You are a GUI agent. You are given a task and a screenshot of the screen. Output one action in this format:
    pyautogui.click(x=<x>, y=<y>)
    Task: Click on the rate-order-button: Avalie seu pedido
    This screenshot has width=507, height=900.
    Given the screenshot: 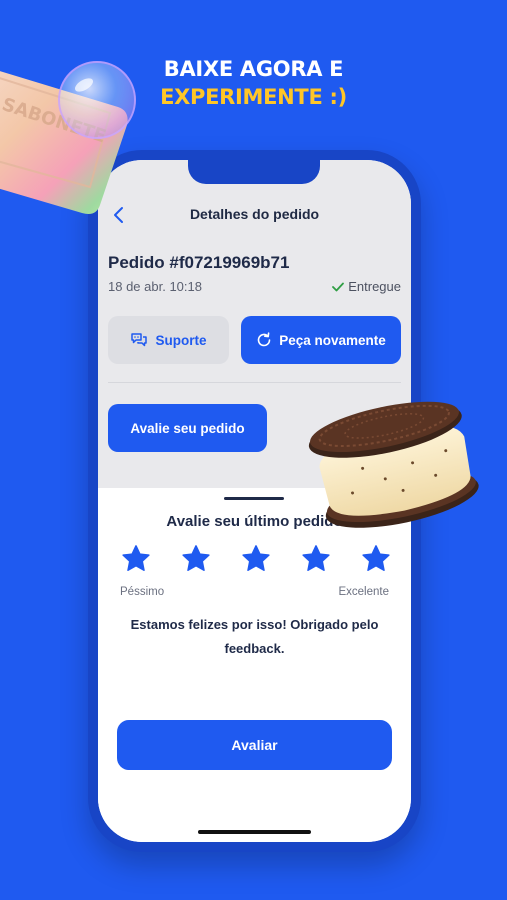 What is the action you would take?
    pyautogui.click(x=187, y=428)
    